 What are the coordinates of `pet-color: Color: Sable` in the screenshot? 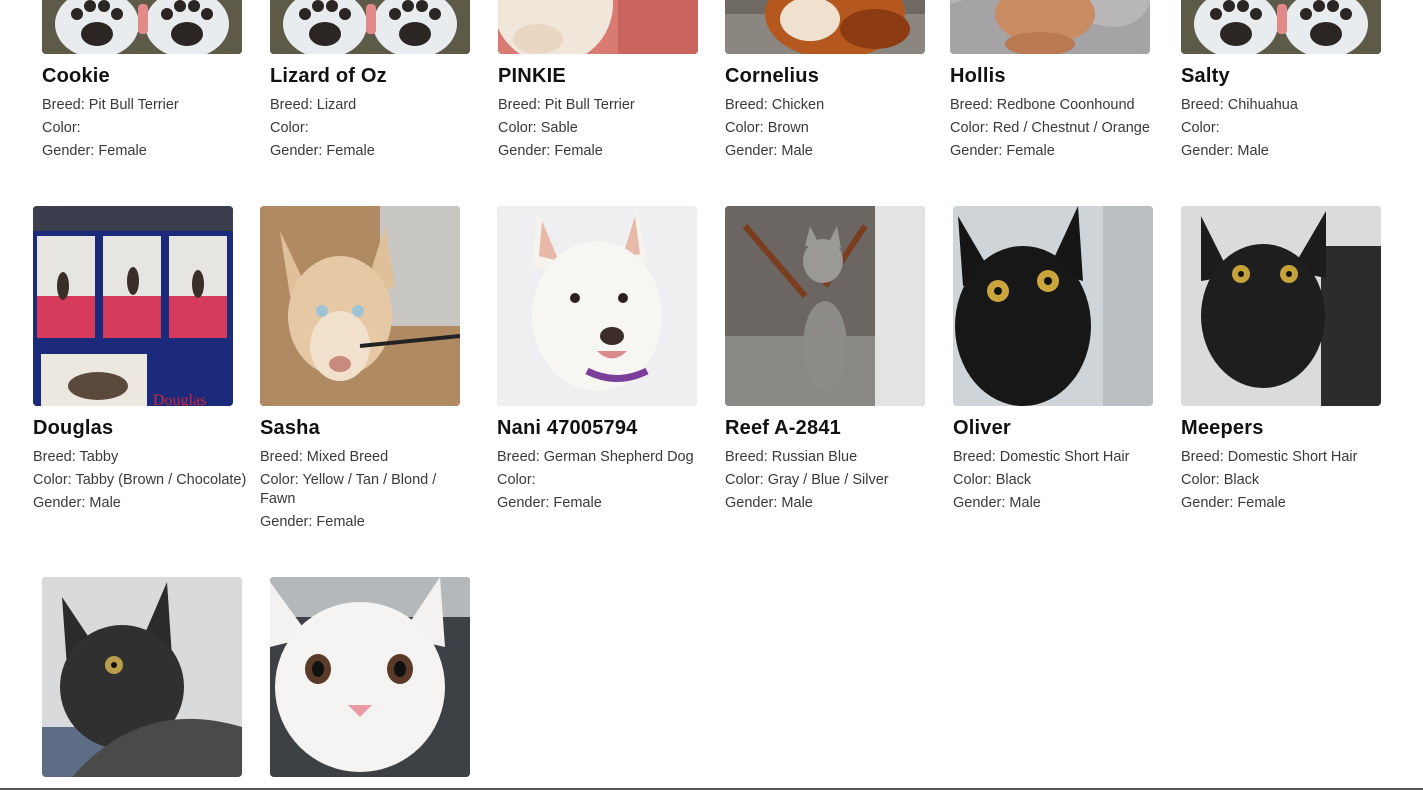 It's located at (538, 128).